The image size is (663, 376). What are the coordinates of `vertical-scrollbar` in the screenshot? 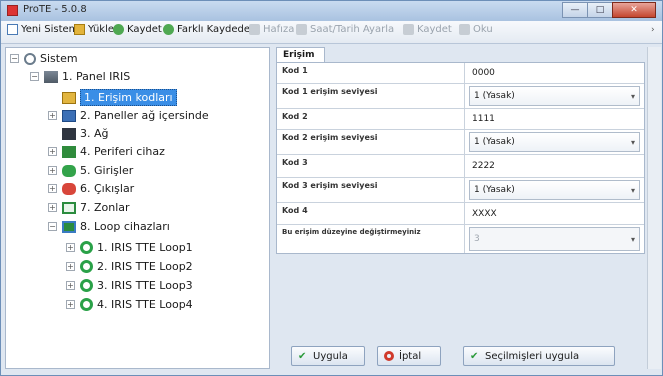 It's located at (654, 208).